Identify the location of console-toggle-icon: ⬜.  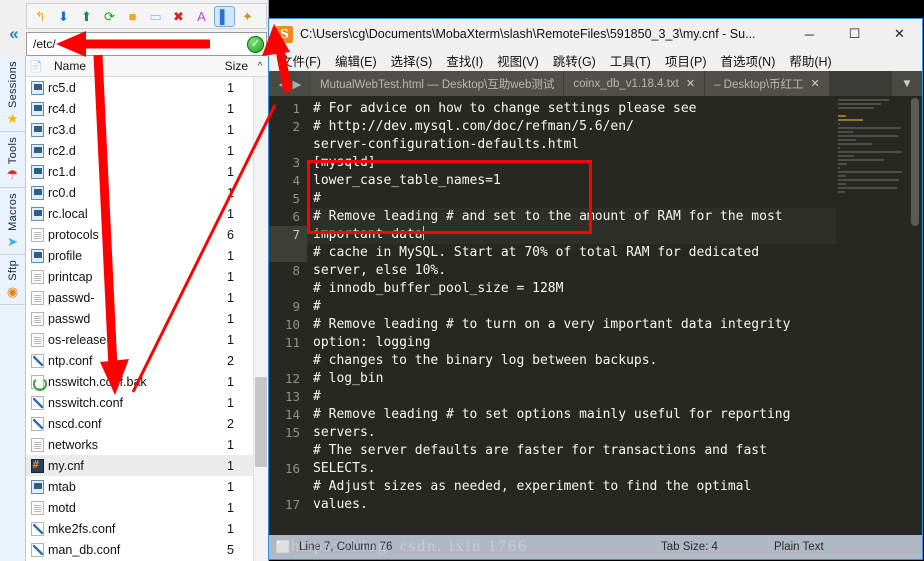
(283, 547).